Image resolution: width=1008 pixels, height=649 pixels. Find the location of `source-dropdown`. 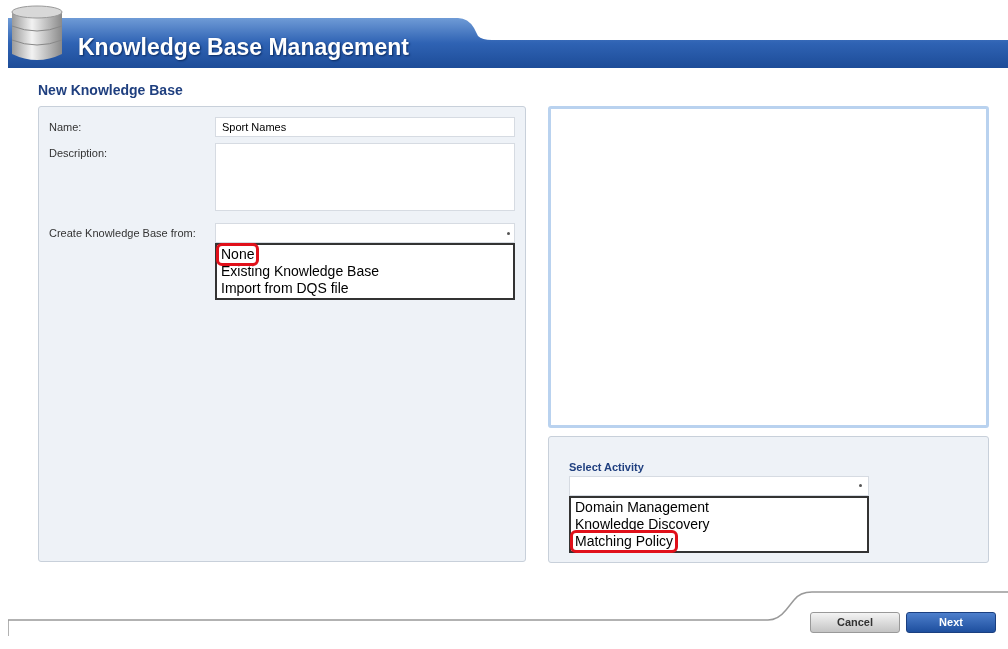

source-dropdown is located at coordinates (365, 233).